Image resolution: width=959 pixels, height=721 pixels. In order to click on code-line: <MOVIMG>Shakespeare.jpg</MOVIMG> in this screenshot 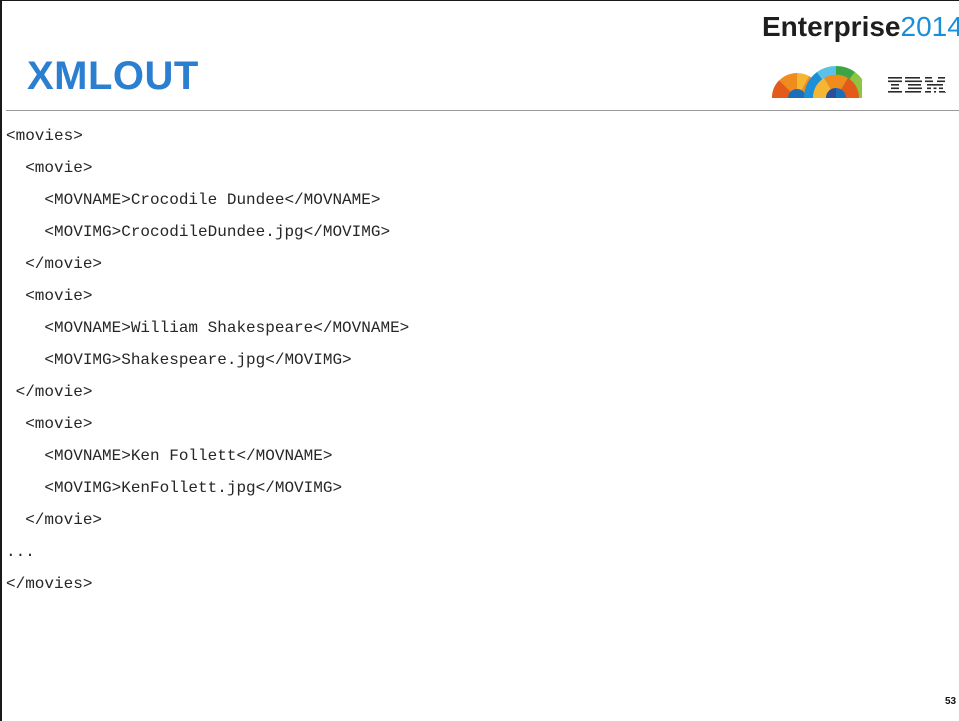, I will do `click(179, 360)`.